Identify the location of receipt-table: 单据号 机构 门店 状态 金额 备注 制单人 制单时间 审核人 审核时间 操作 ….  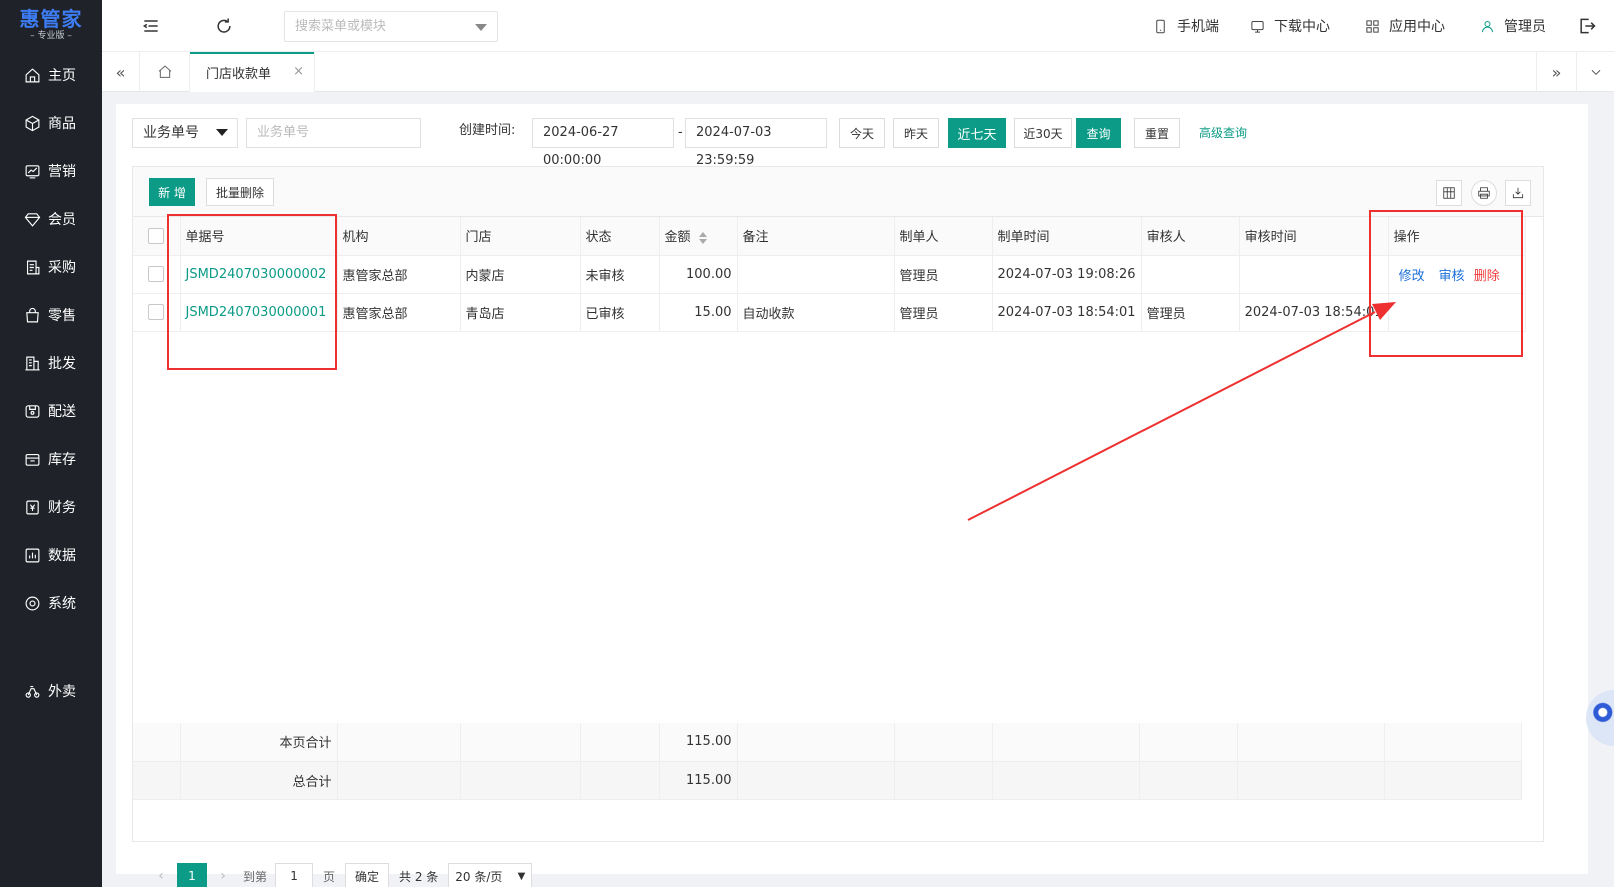
(829, 274).